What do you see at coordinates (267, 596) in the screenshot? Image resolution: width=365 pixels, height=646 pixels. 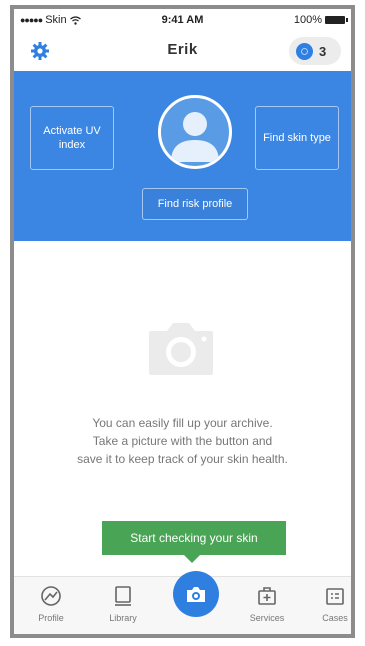 I see `services-icon` at bounding box center [267, 596].